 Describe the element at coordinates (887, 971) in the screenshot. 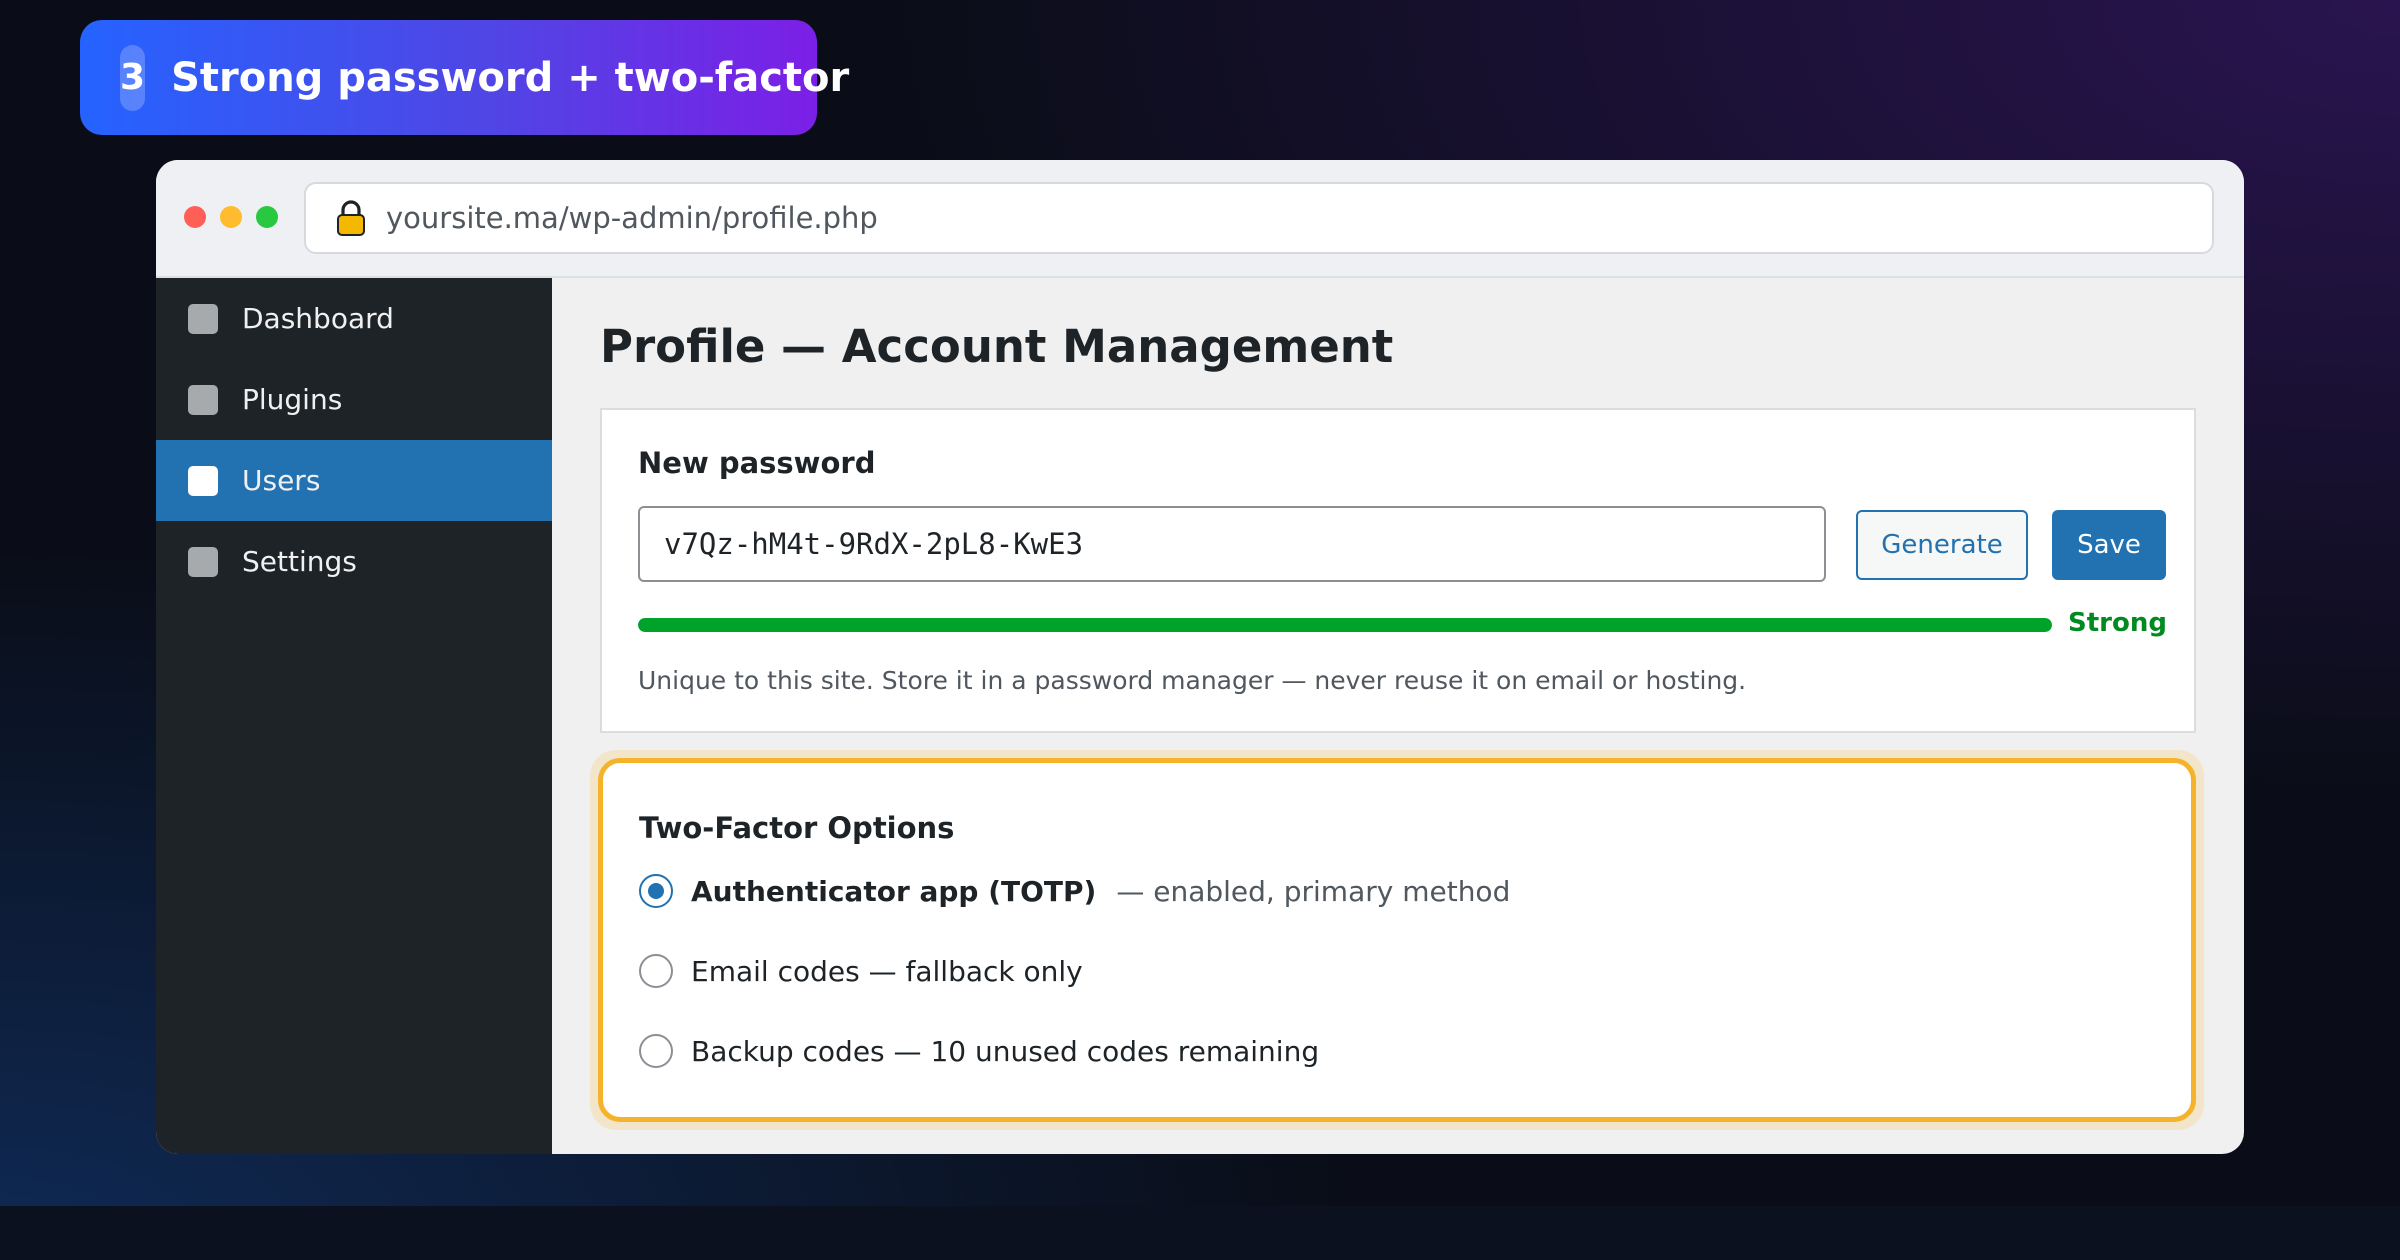

I see `two-factor-option-label: Email codes — fallback only` at that location.